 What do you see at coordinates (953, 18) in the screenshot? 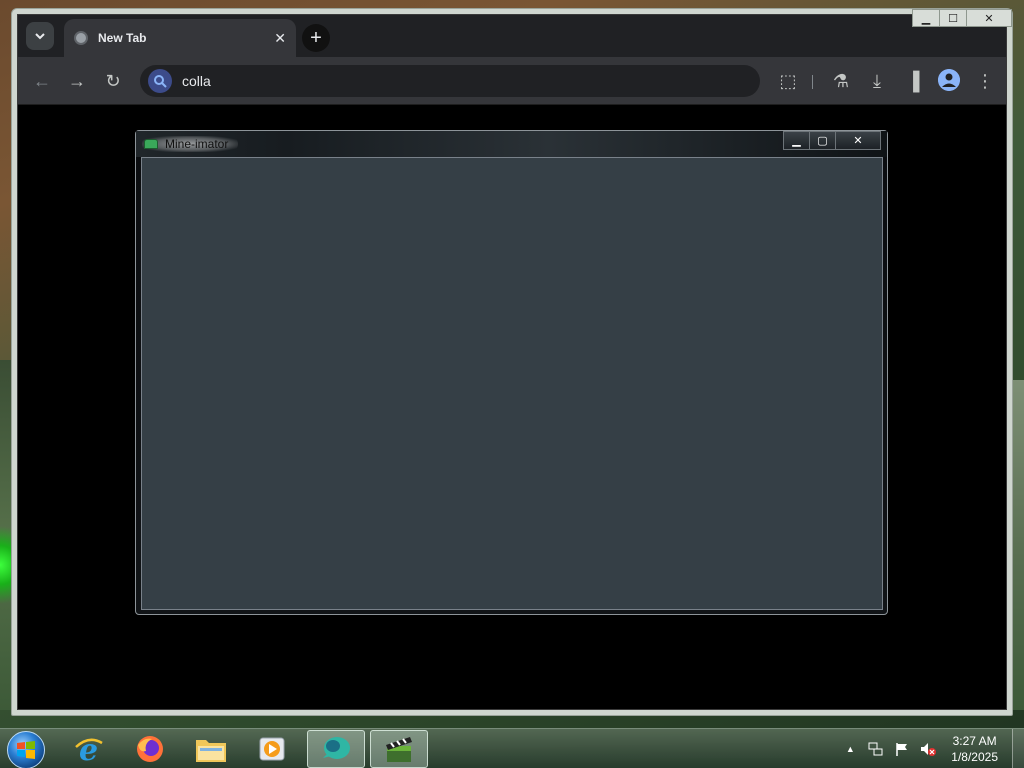
I see `maximize-button: ☐` at bounding box center [953, 18].